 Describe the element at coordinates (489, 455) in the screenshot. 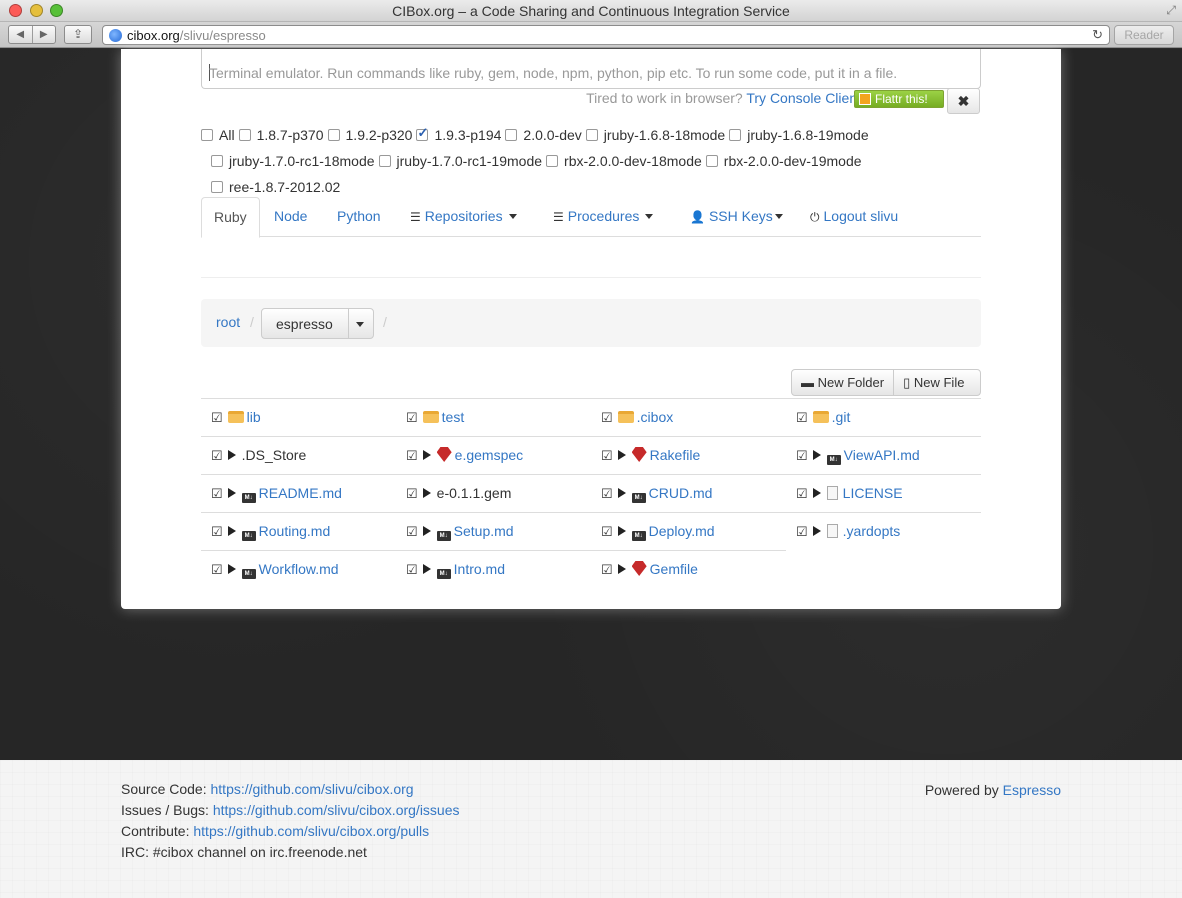

I see `file-name: e.gemspec` at that location.